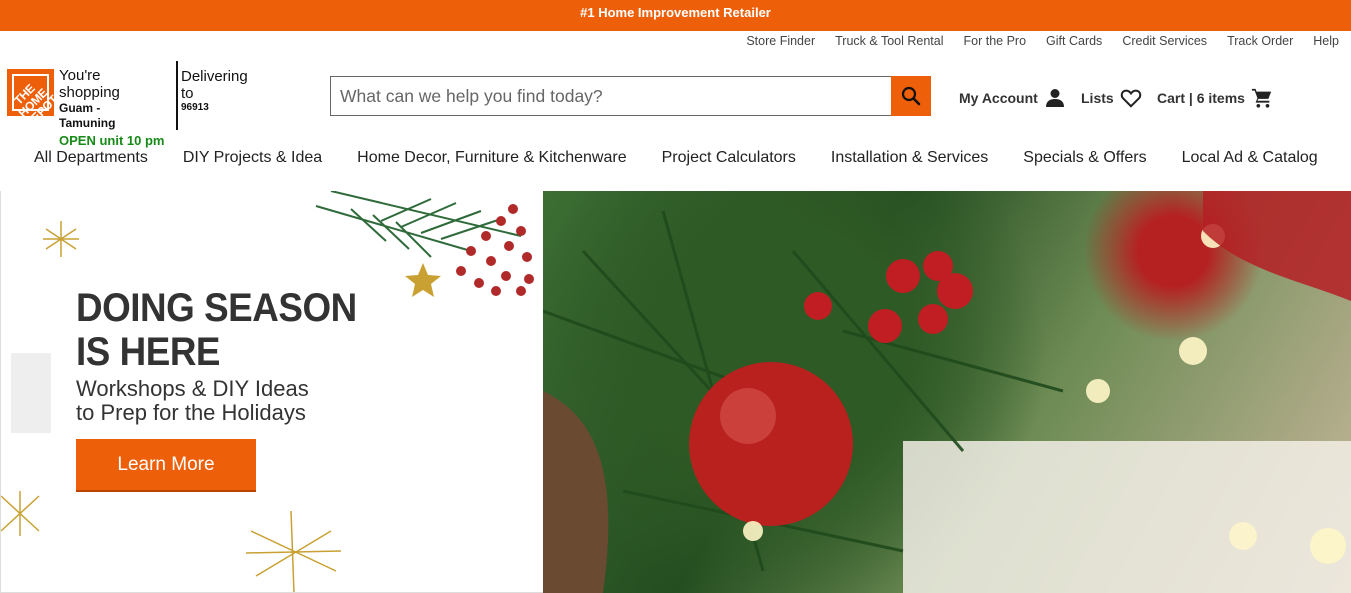  I want to click on nav-item-home-decor: Home Decor, Furniture & Kitchenware, so click(491, 158).